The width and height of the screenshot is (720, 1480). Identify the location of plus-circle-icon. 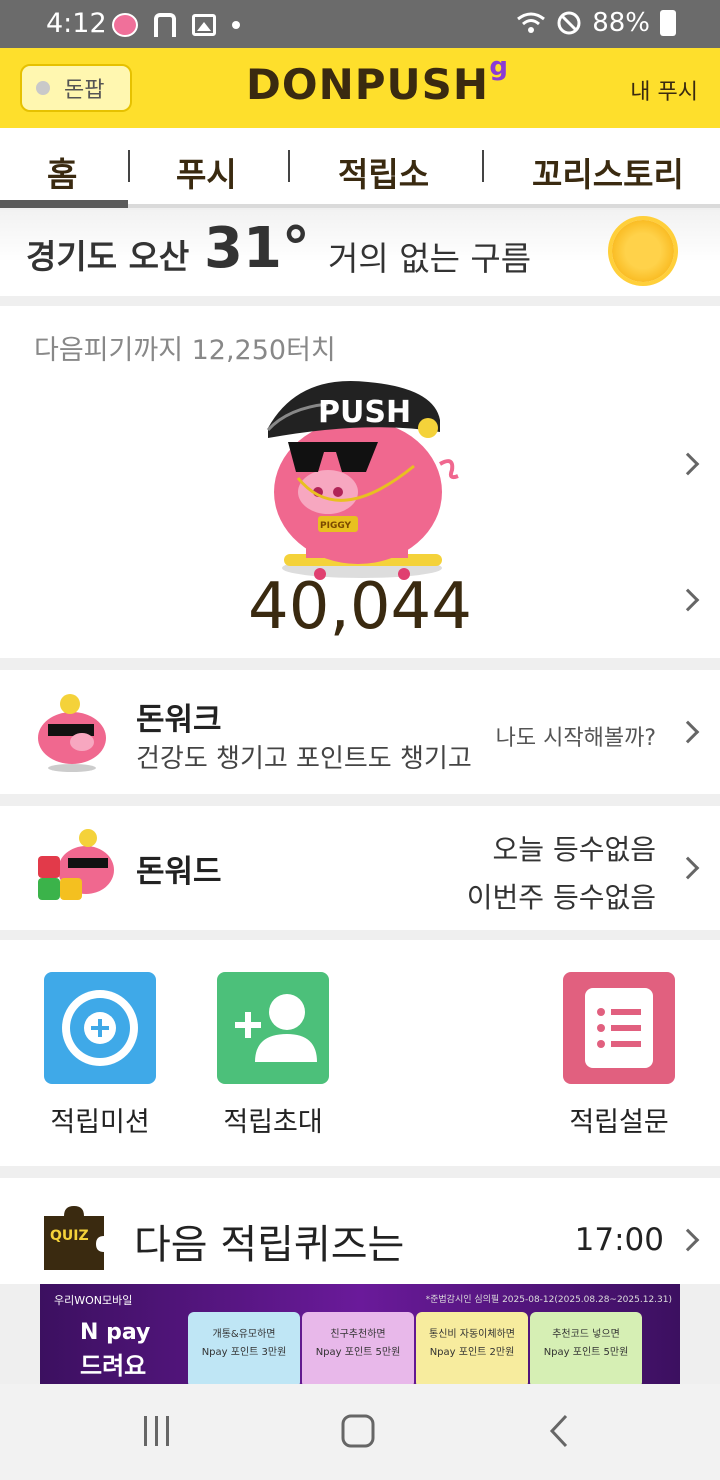
(100, 1028).